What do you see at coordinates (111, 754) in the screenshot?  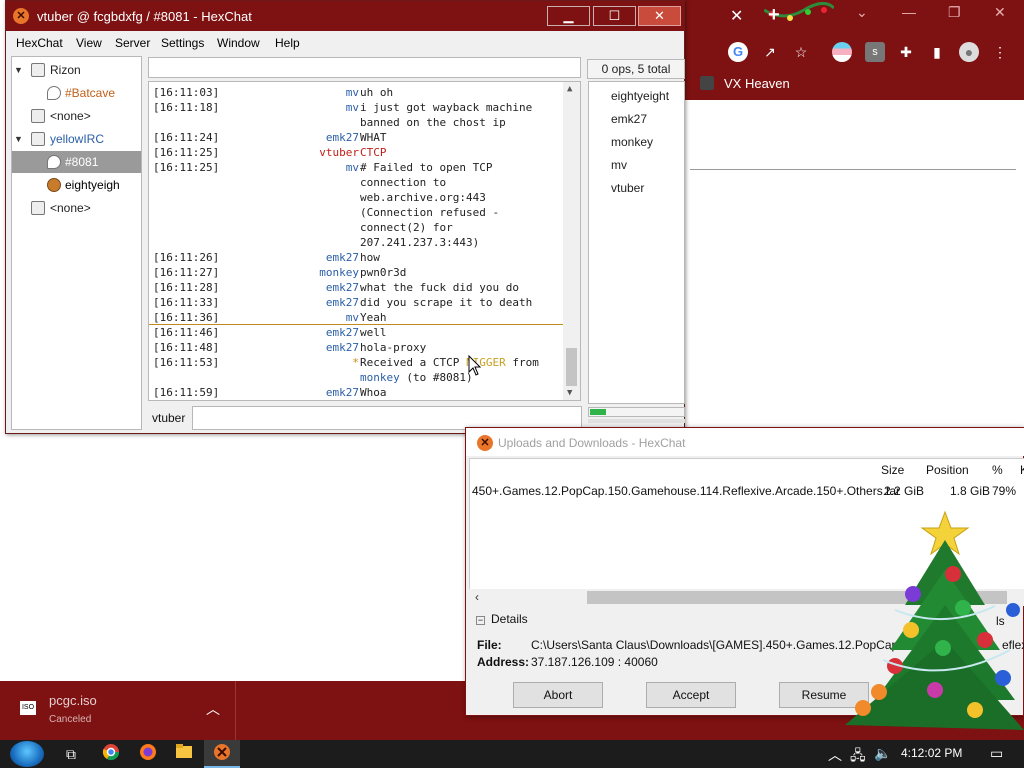 I see `chrome-icon` at bounding box center [111, 754].